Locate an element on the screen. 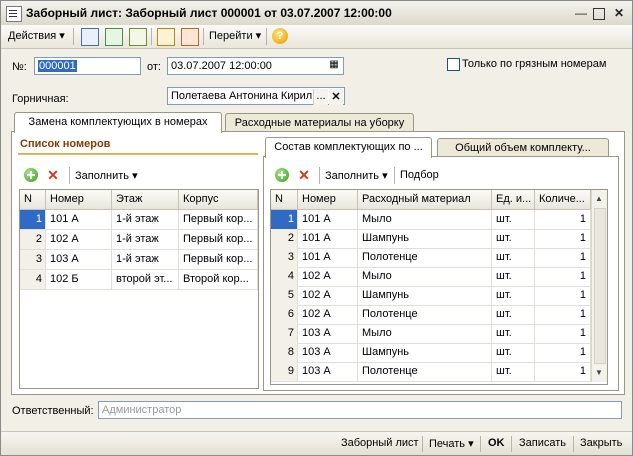 Image resolution: width=633 pixels, height=456 pixels. close-window-icon: ✕ is located at coordinates (619, 13).